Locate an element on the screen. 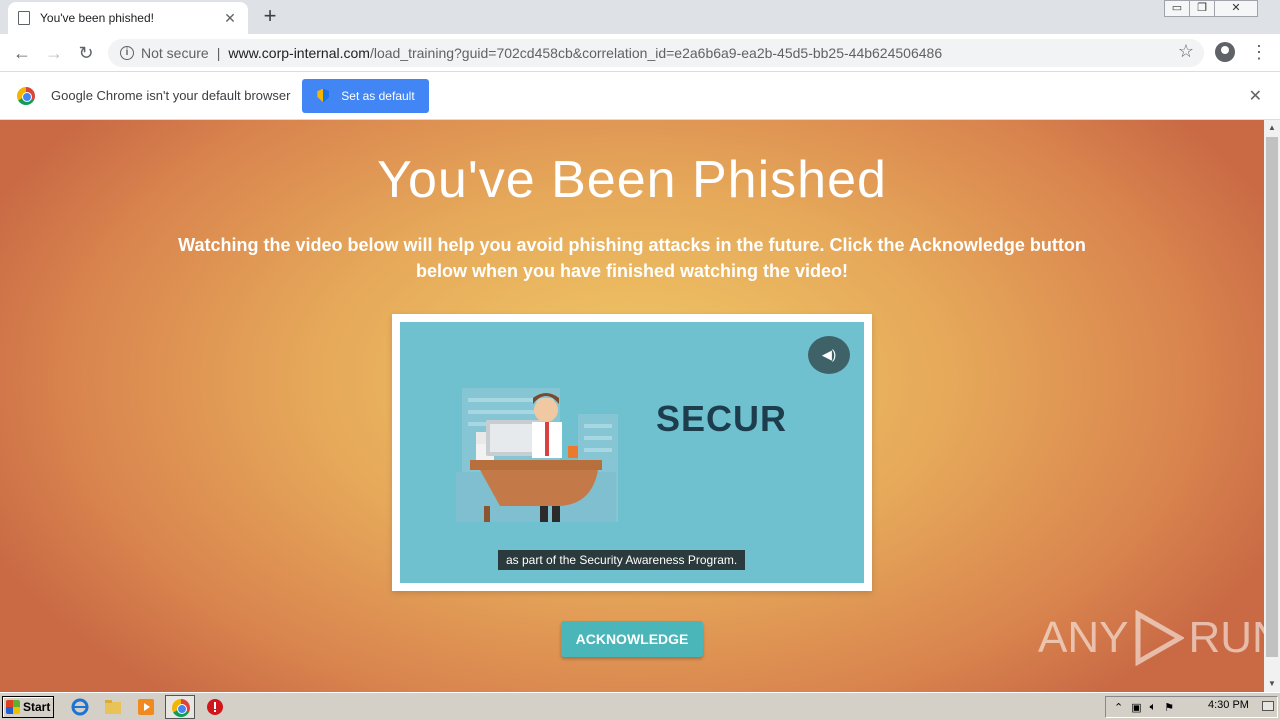  file-explorer-icon is located at coordinates (113, 707).